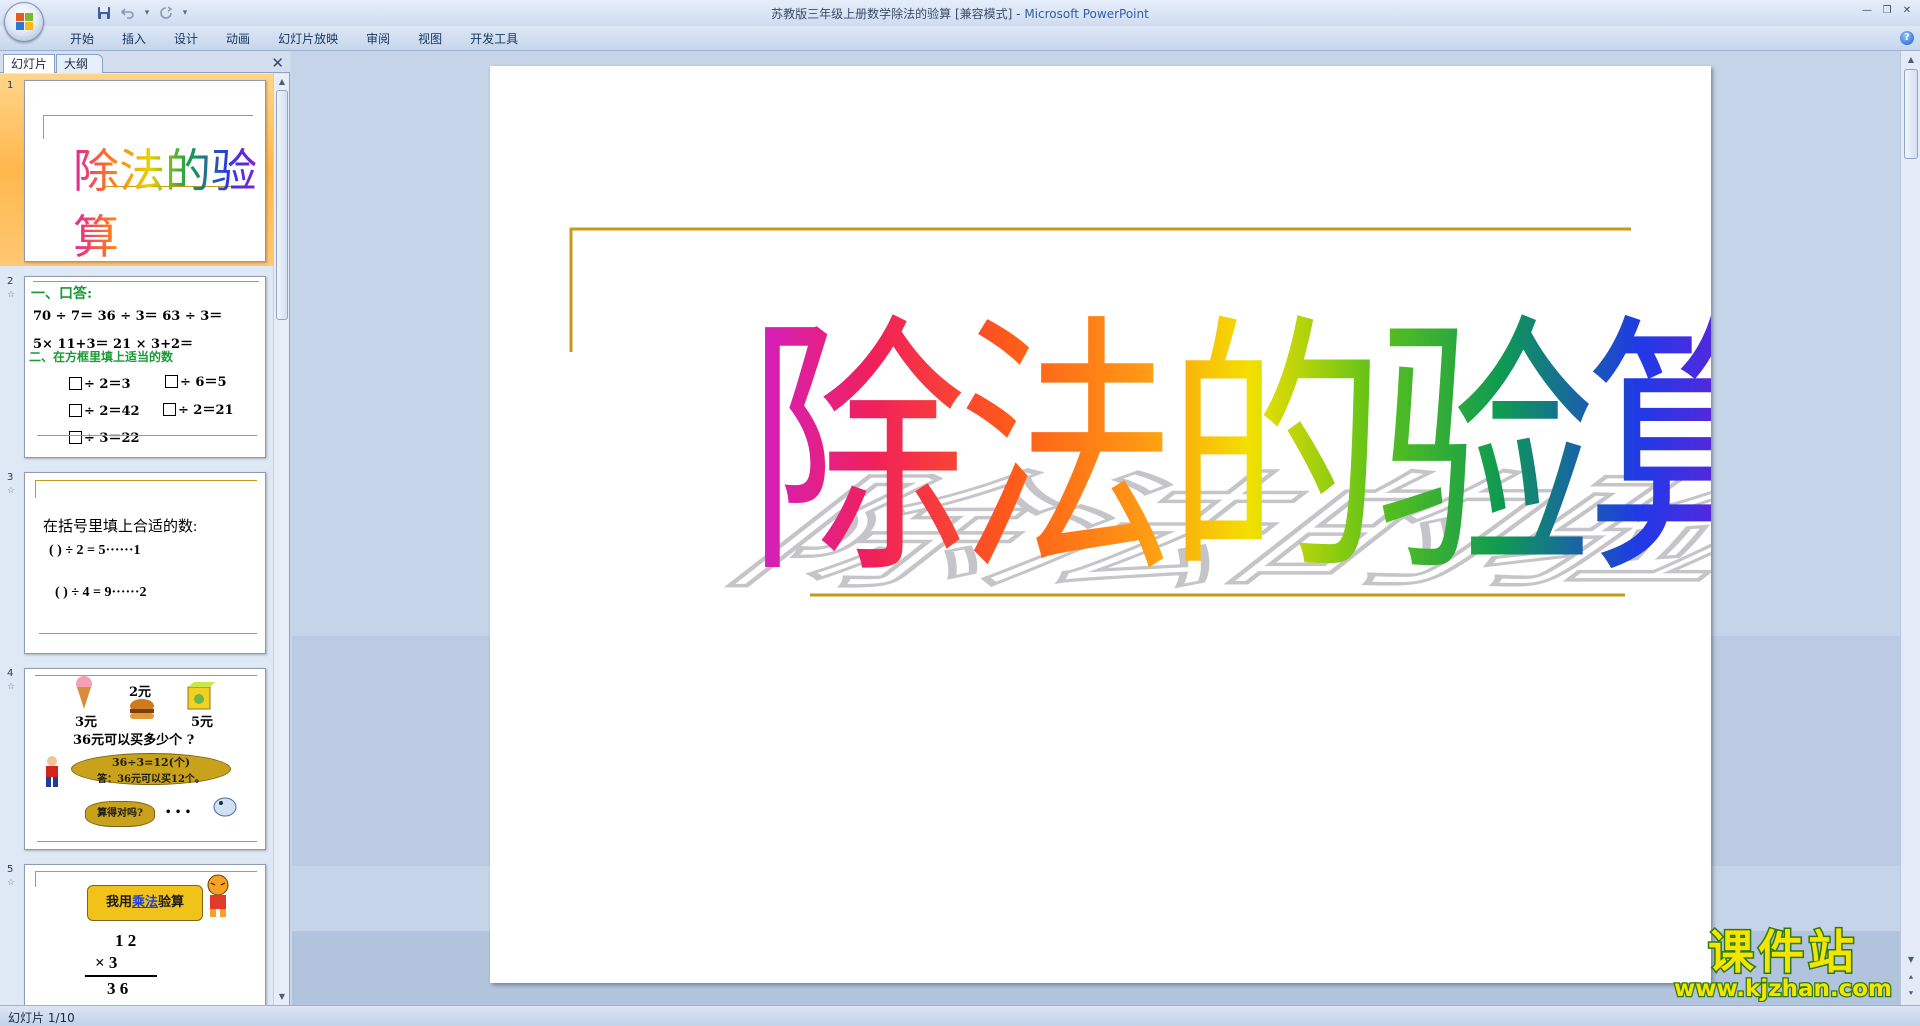 The width and height of the screenshot is (1920, 1026). What do you see at coordinates (95, 550) in the screenshot?
I see `thumbnail-text: ( ) ÷ 2 = 5······1` at bounding box center [95, 550].